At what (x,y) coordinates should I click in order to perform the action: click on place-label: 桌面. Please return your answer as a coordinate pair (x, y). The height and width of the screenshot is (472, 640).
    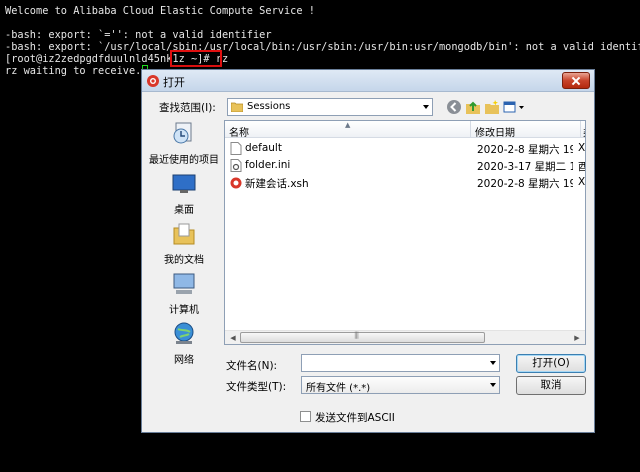
    Looking at the image, I should click on (184, 210).